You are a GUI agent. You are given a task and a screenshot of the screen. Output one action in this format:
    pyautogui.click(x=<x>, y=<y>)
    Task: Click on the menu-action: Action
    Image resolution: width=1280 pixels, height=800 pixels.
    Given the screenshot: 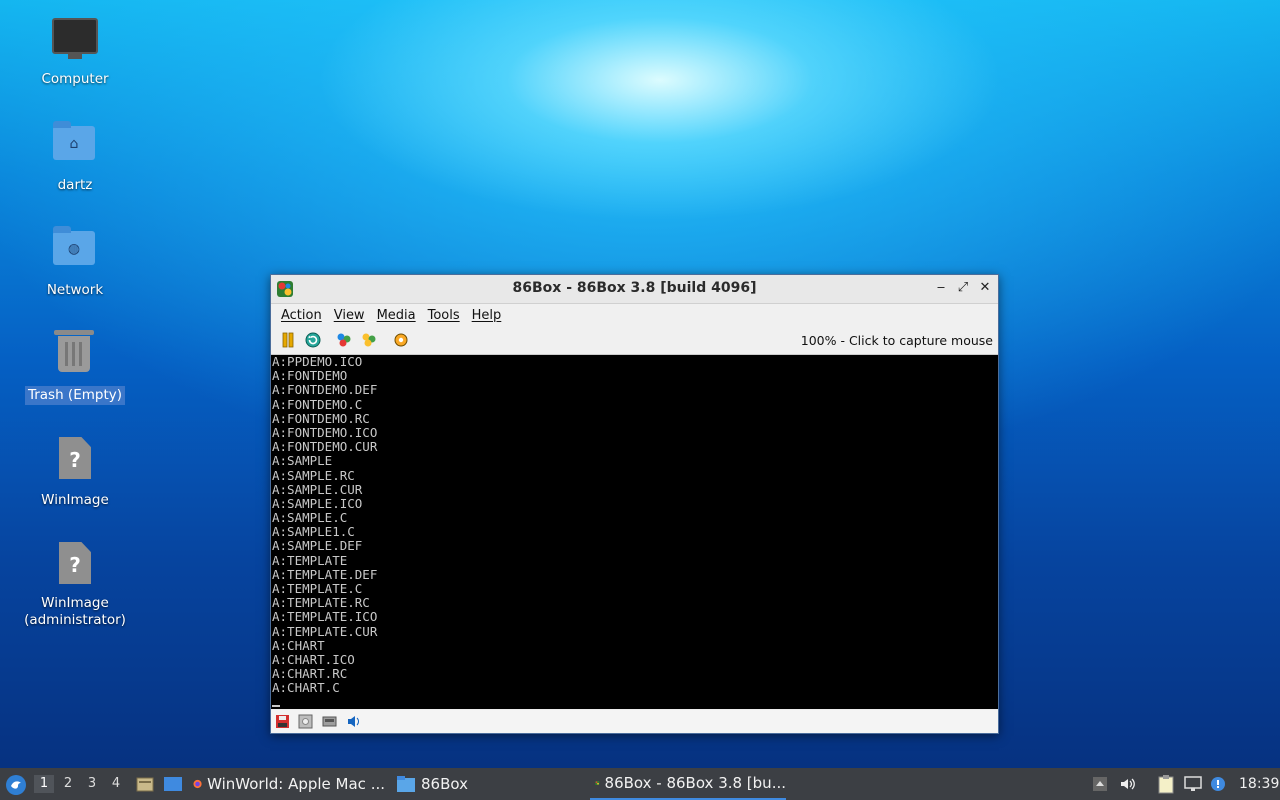 What is the action you would take?
    pyautogui.click(x=301, y=315)
    